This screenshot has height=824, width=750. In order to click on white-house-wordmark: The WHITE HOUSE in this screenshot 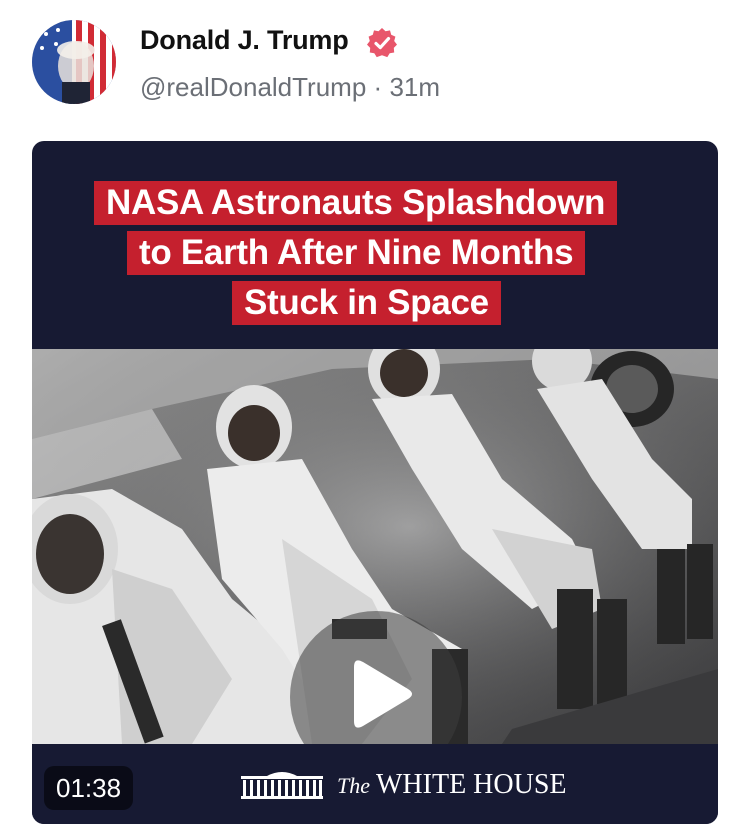, I will do `click(452, 785)`.